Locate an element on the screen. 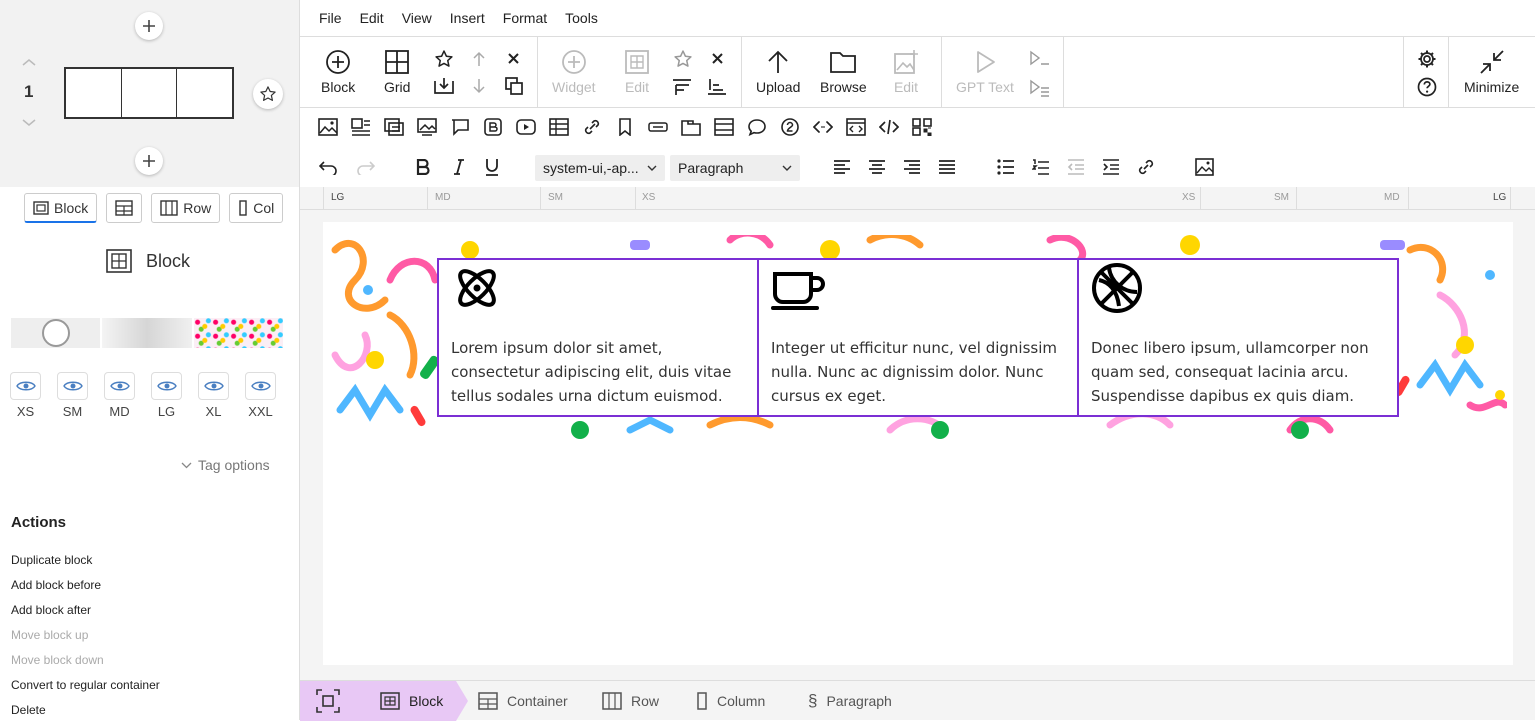 The width and height of the screenshot is (1535, 723). arrow-down-icon is located at coordinates (479, 86).